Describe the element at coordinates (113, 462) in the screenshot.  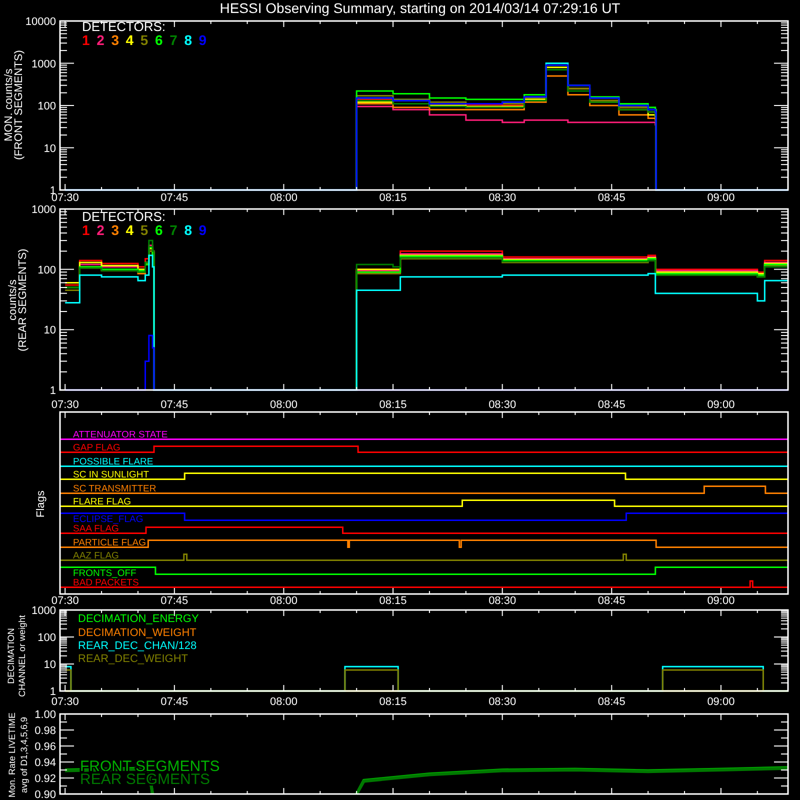
I see `flag-label: POSSIBLE FLARE` at that location.